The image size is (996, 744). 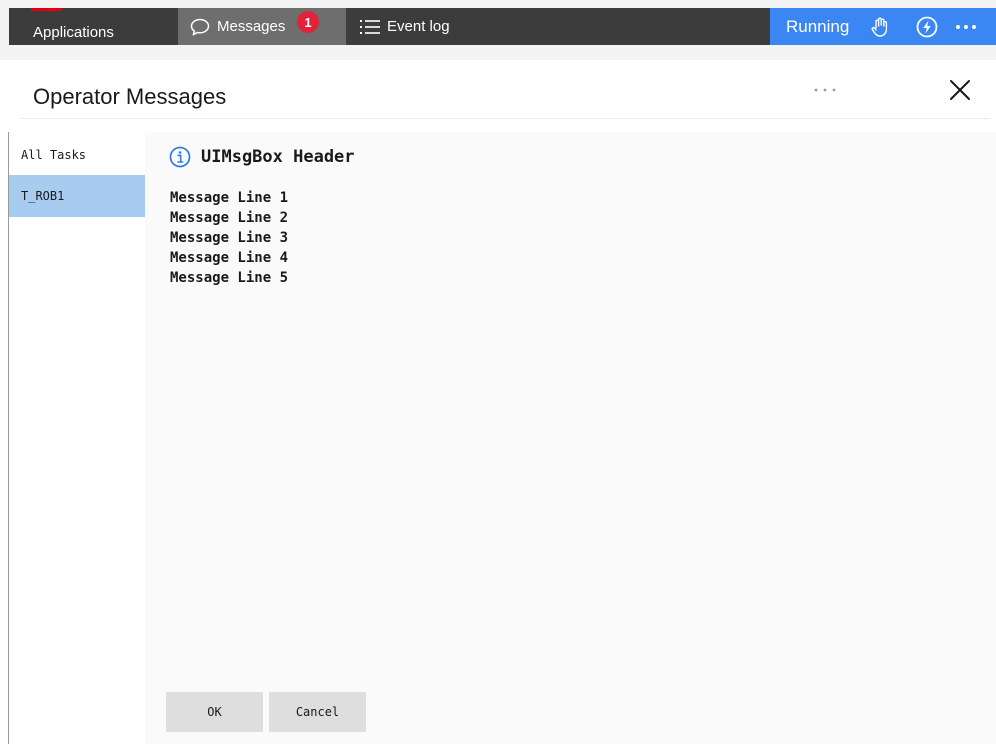 I want to click on message-line: Message Line 2, so click(x=229, y=218).